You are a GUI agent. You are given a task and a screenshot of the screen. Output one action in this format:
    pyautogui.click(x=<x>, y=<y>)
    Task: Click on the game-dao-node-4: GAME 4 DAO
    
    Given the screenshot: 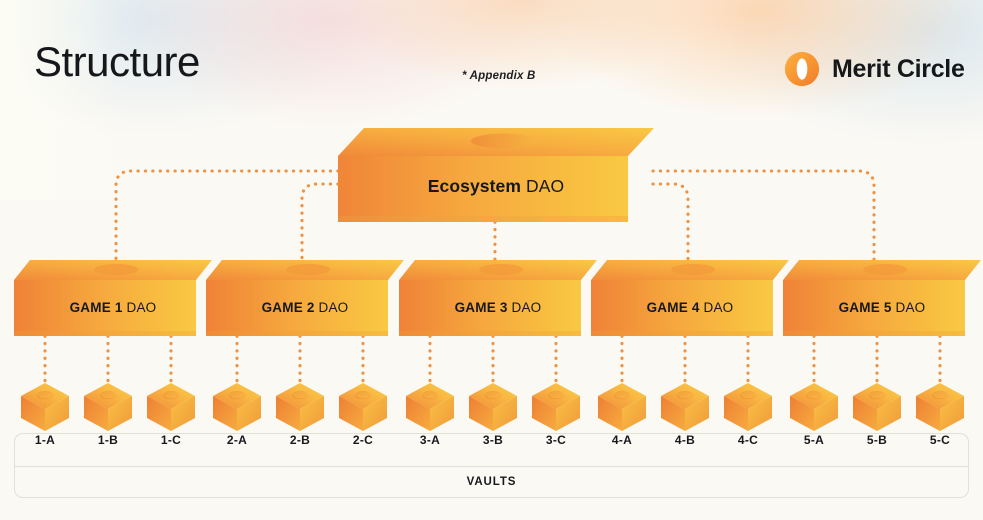 What is the action you would take?
    pyautogui.click(x=690, y=300)
    